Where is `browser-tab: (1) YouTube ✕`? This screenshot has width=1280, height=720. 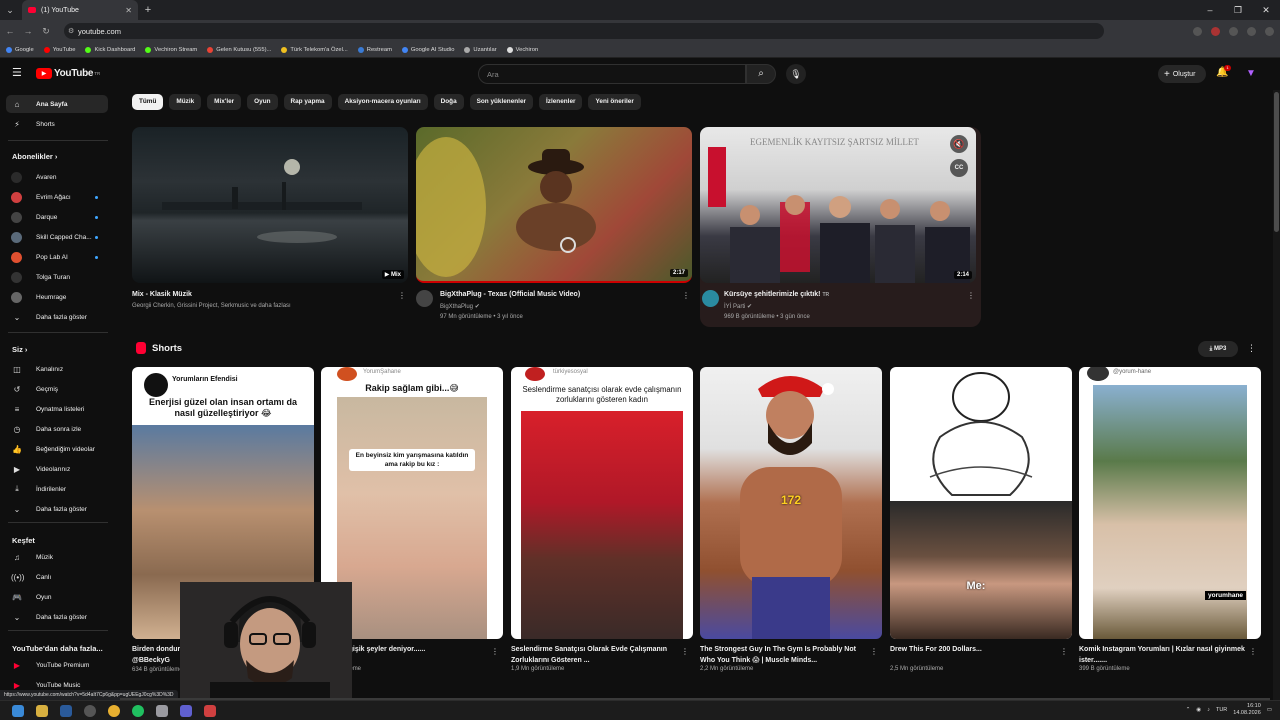 browser-tab: (1) YouTube ✕ is located at coordinates (80, 10).